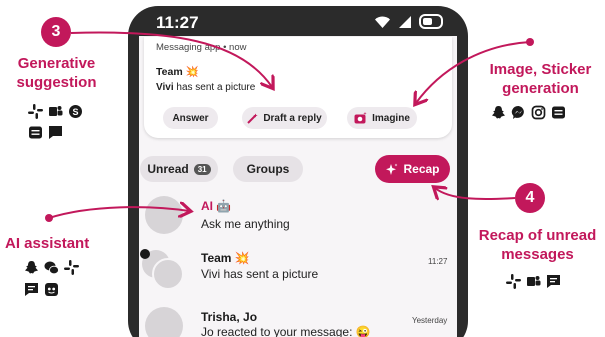 The height and width of the screenshot is (337, 605). Describe the element at coordinates (245, 224) in the screenshot. I see `chat-message: Ask me anything` at that location.